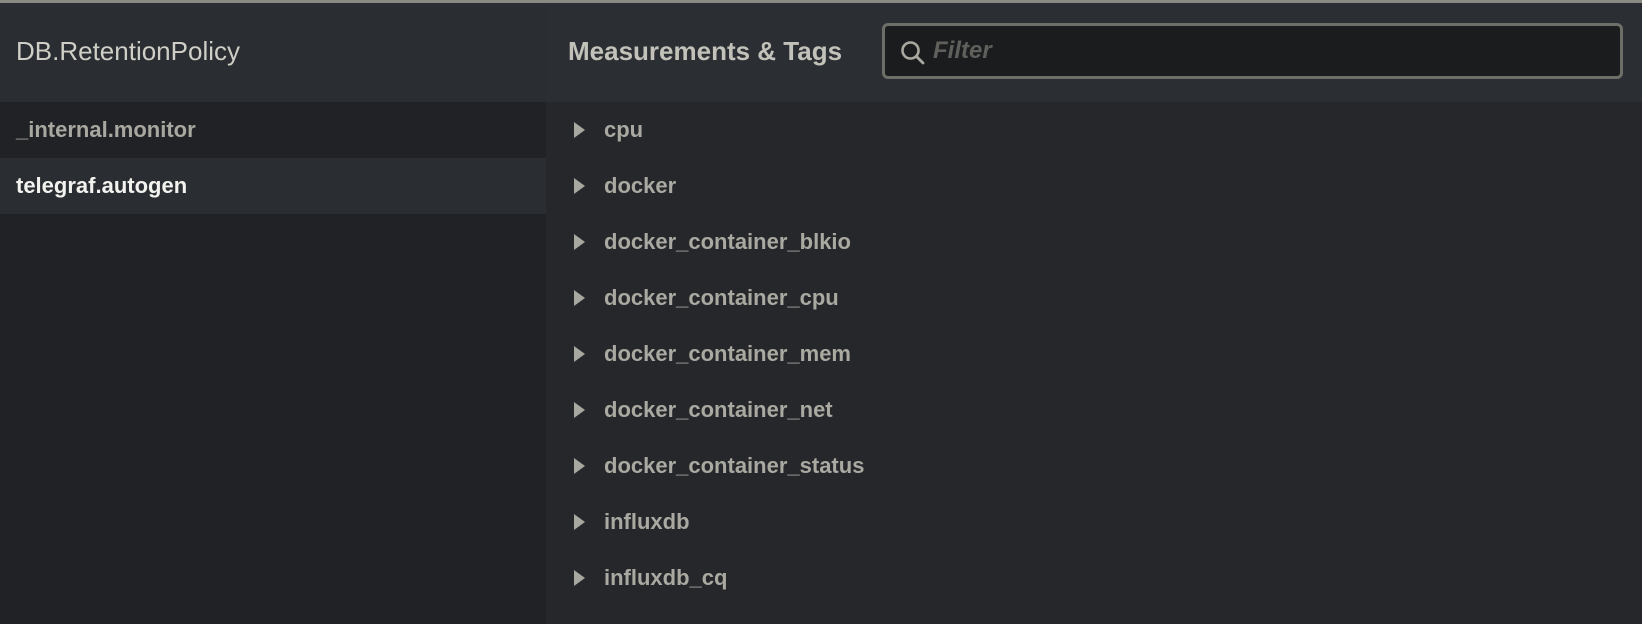  What do you see at coordinates (1094, 578) in the screenshot?
I see `measurement-item-influxdb-cq: influxdb_cq` at bounding box center [1094, 578].